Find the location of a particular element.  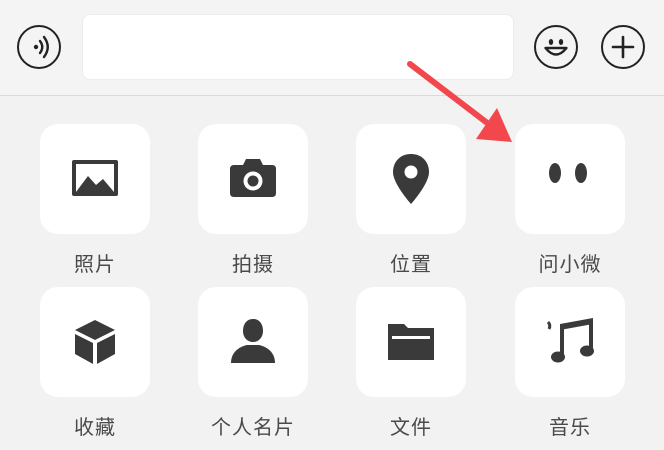

voice-input-button is located at coordinates (39, 47).